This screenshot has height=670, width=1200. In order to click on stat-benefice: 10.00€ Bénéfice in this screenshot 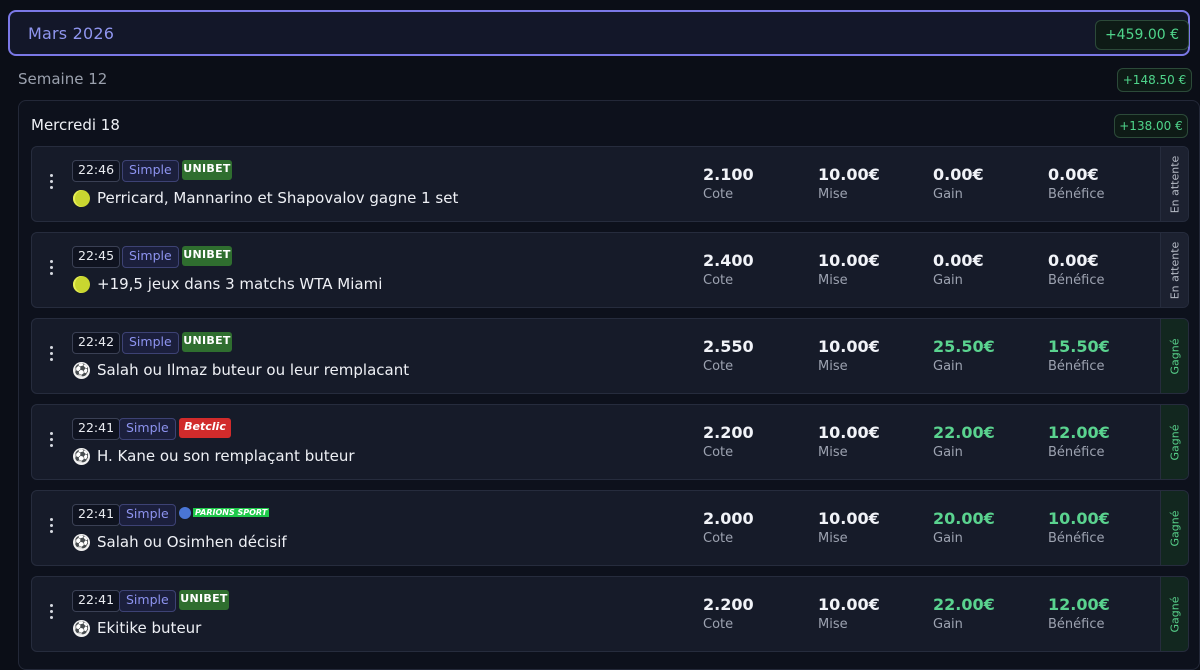, I will do `click(1079, 527)`.